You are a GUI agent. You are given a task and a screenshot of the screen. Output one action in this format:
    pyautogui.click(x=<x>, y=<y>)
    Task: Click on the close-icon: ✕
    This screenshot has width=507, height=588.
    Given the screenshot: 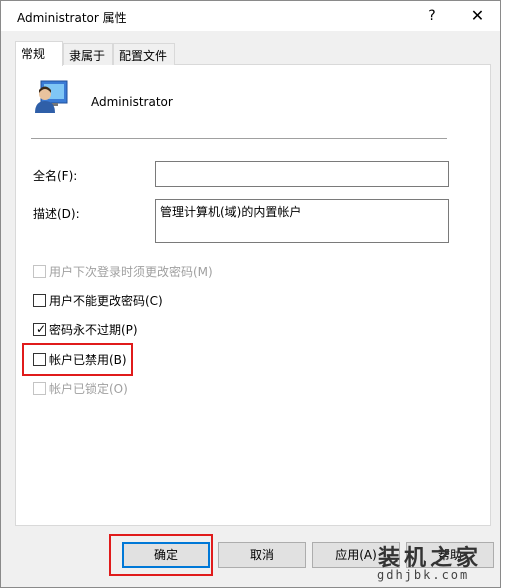 What is the action you would take?
    pyautogui.click(x=477, y=16)
    